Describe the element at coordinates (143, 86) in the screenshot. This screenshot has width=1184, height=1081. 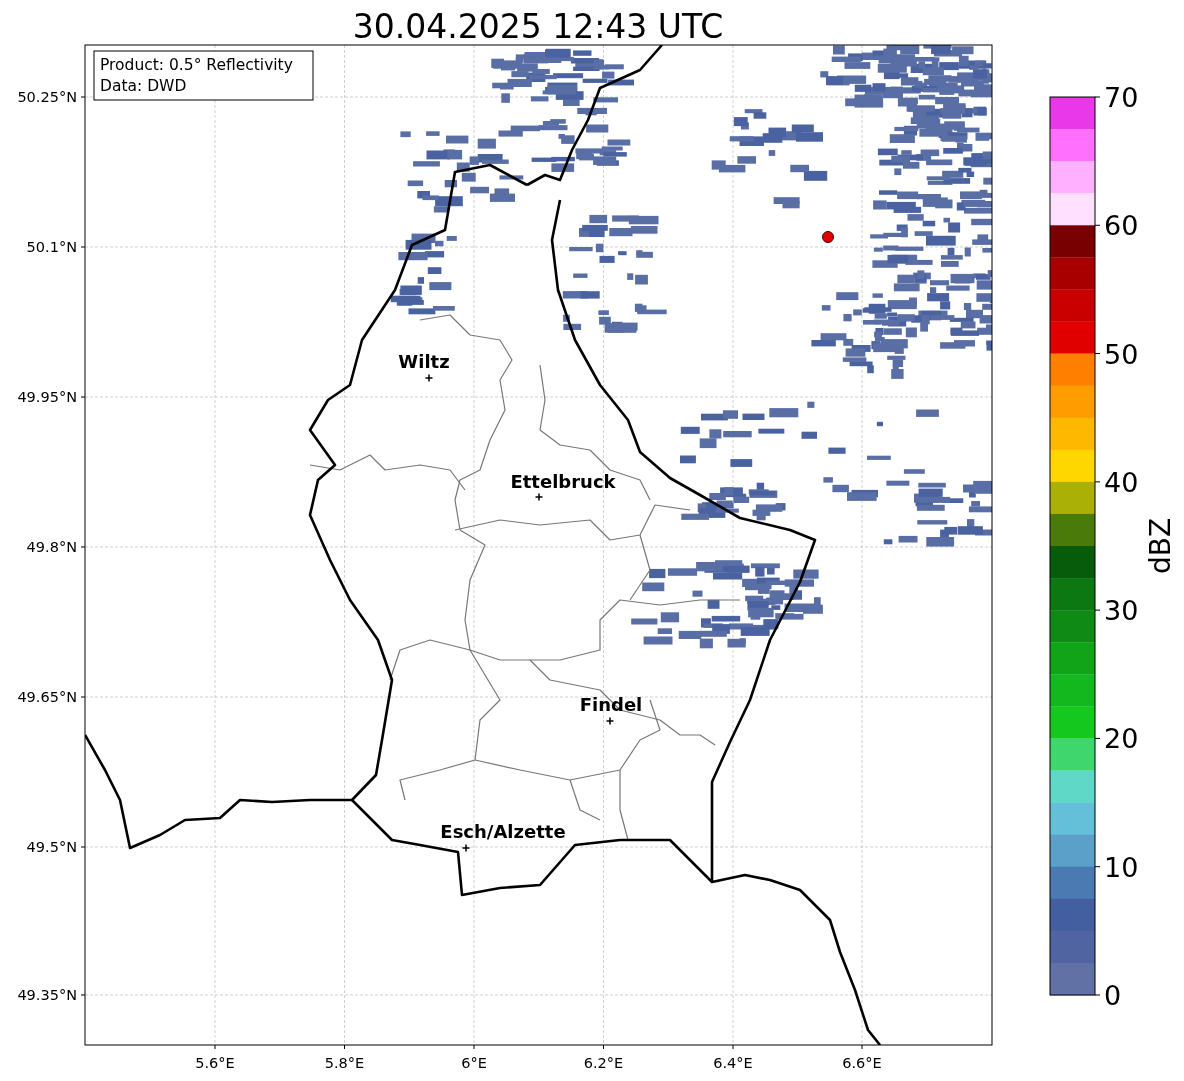
I see `info-text: Data: DWD` at that location.